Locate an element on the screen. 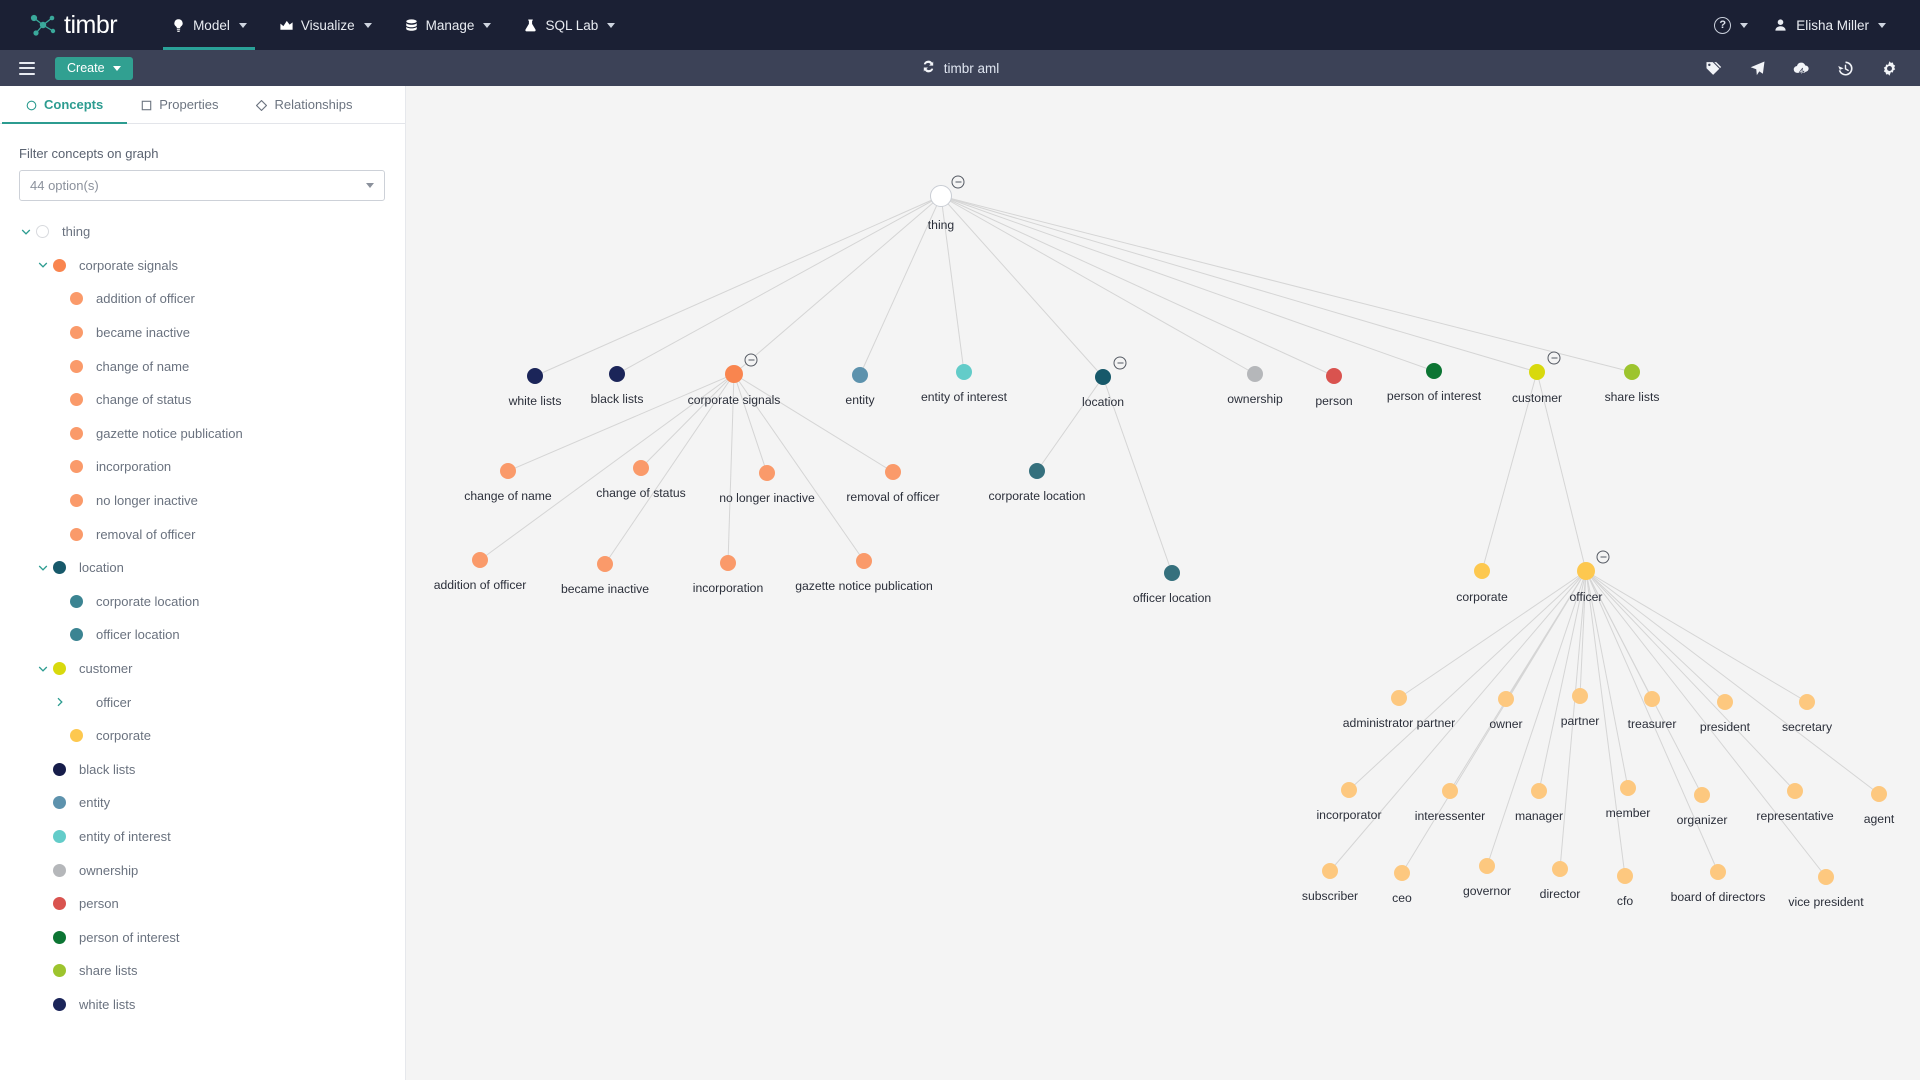  tree-item-officer: officer is located at coordinates (202, 702).